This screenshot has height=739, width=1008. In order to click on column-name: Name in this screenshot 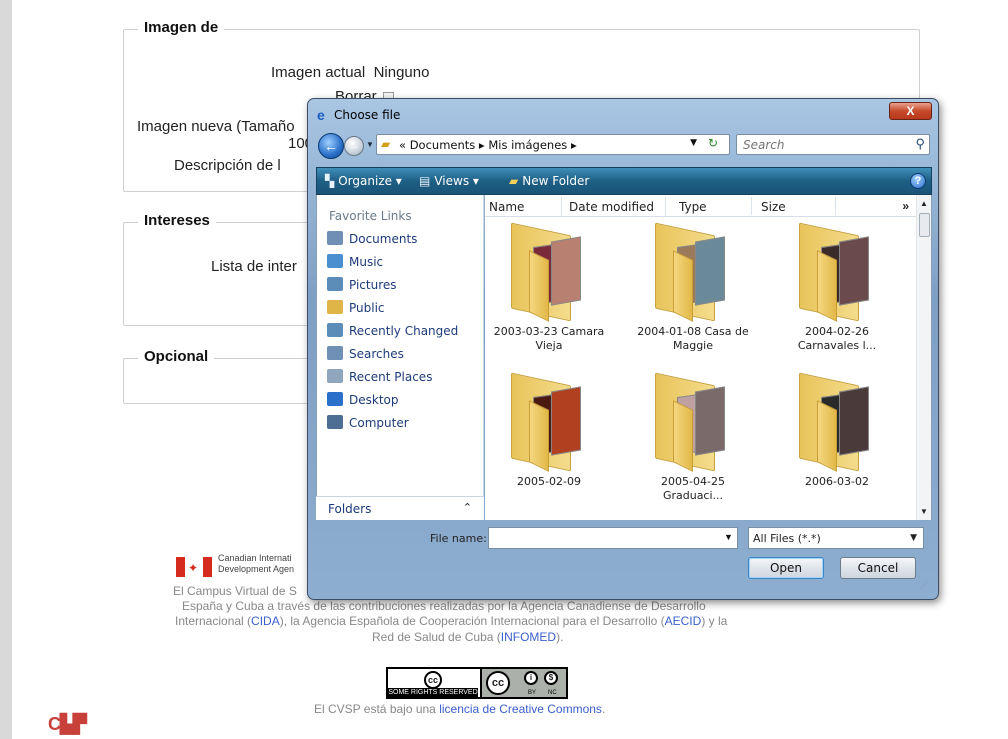, I will do `click(506, 207)`.